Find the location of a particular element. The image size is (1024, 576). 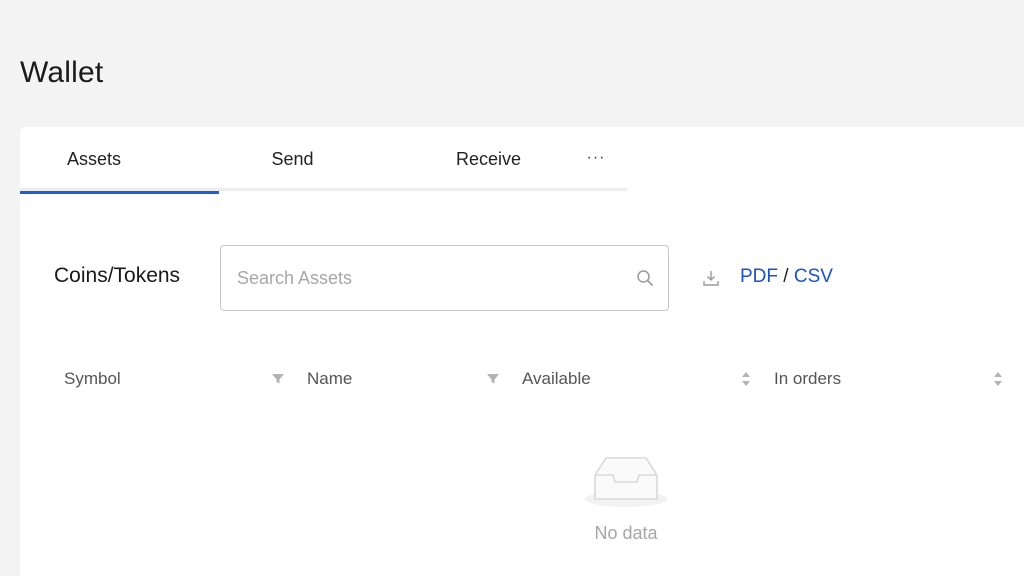

page-title: Wallet is located at coordinates (62, 72).